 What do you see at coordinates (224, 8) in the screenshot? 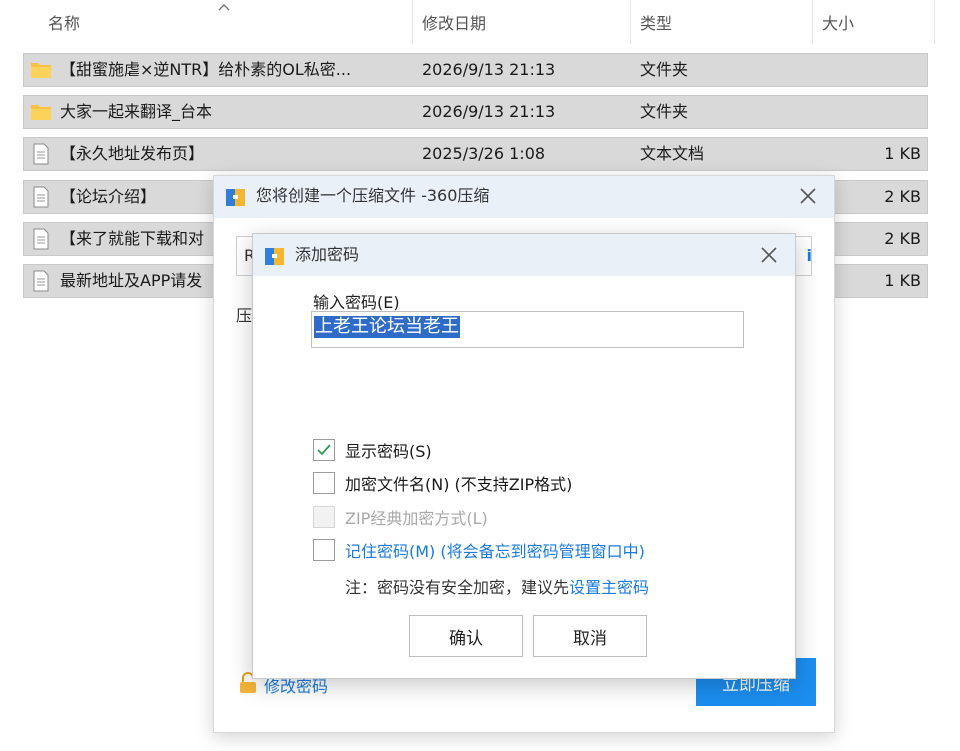
I see `sort-up-icon` at bounding box center [224, 8].